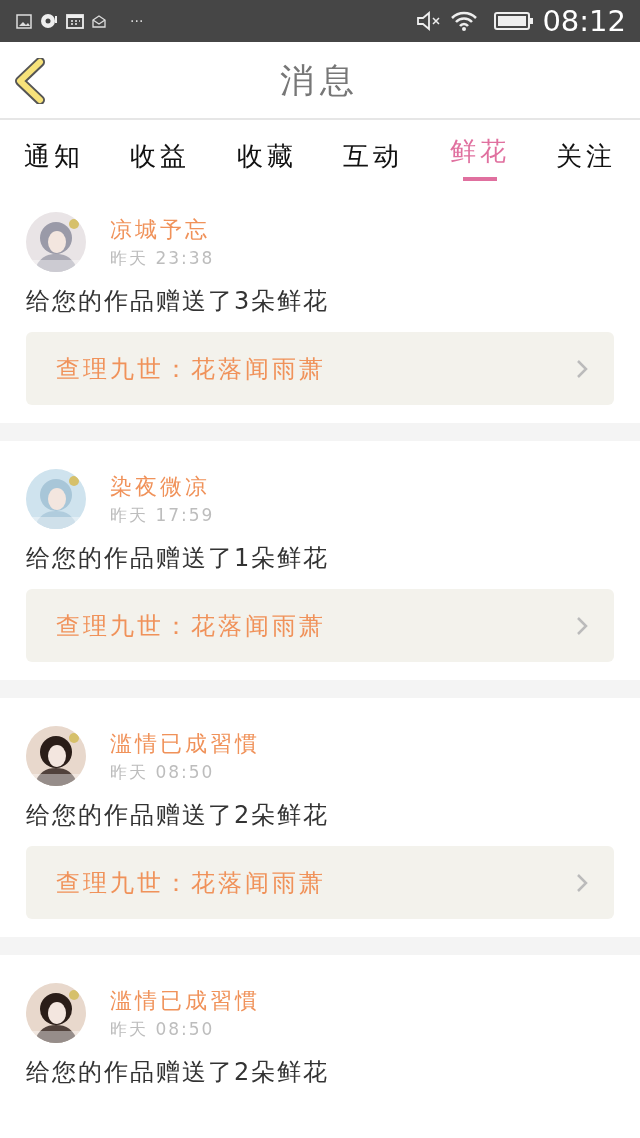 Image resolution: width=640 pixels, height=1138 pixels. What do you see at coordinates (162, 486) in the screenshot?
I see `user-name: 染夜微凉` at bounding box center [162, 486].